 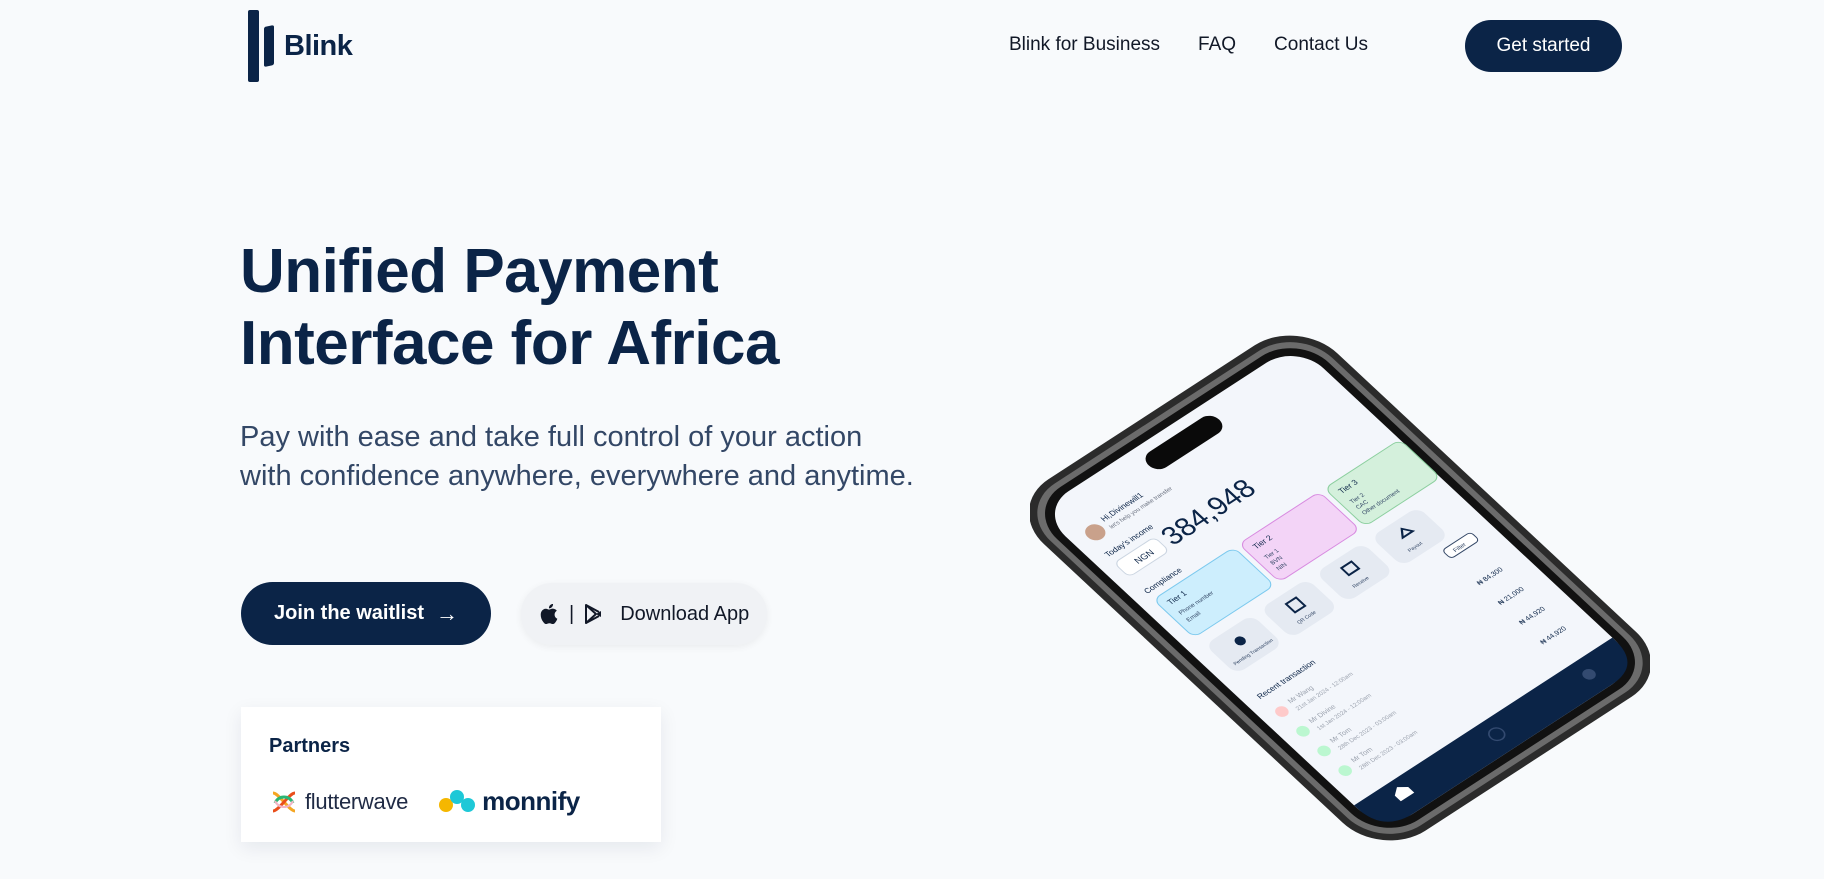 I want to click on hero-title-line2: Interface for Africa, so click(x=509, y=343).